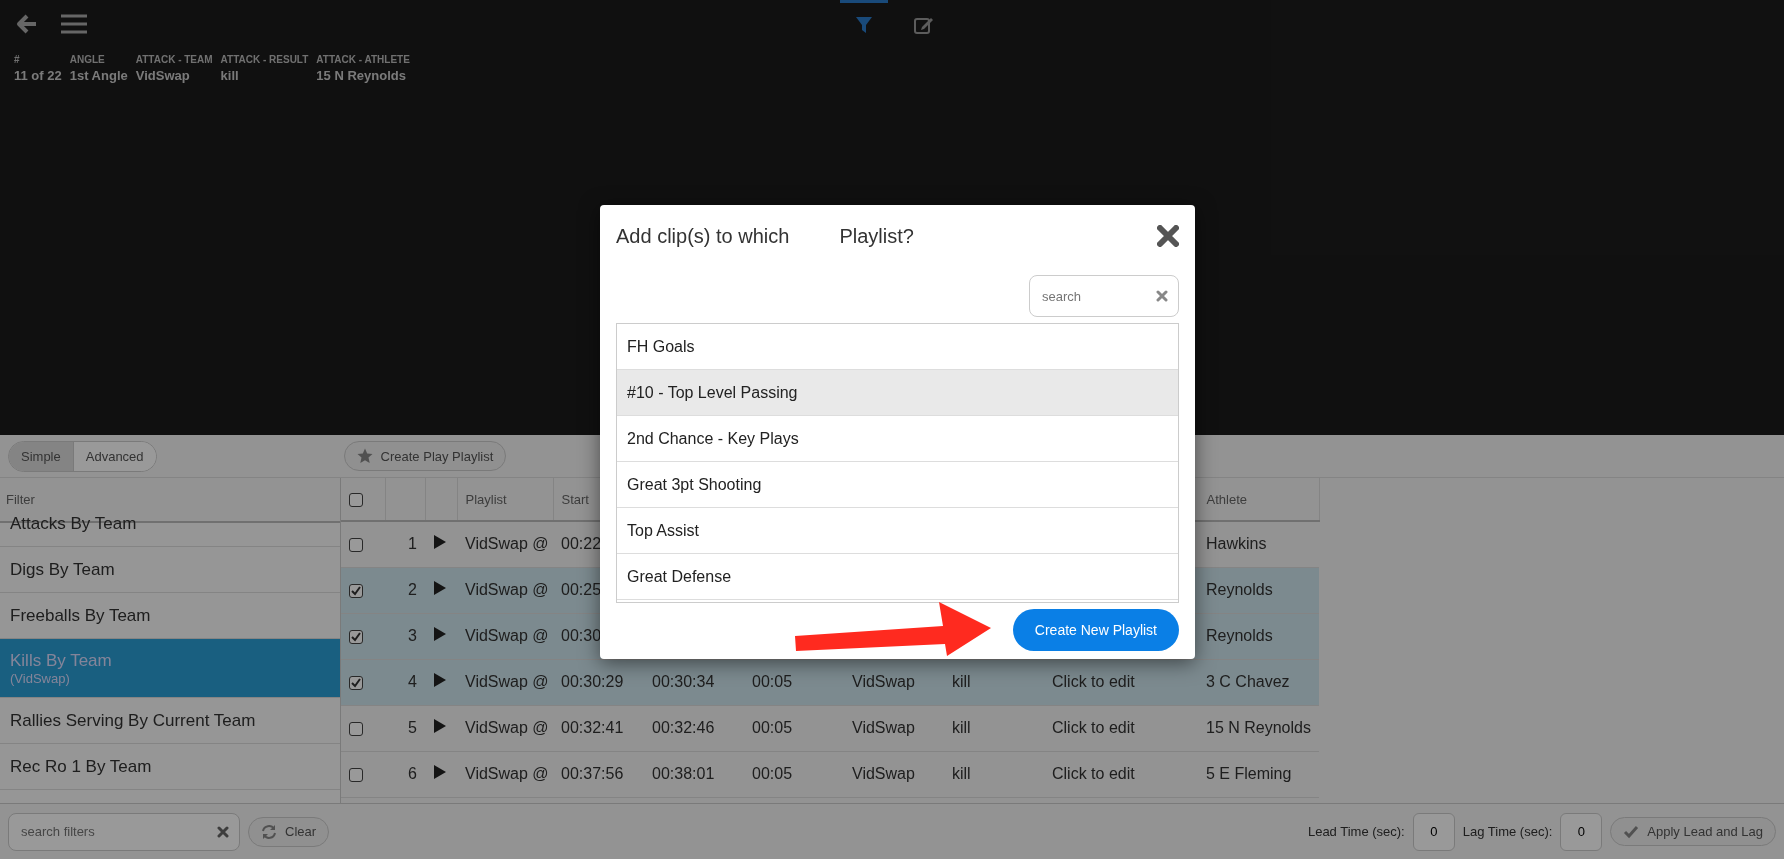 The width and height of the screenshot is (1784, 859). Describe the element at coordinates (40, 678) in the screenshot. I see `filter-item-team: (VidSwap)` at that location.